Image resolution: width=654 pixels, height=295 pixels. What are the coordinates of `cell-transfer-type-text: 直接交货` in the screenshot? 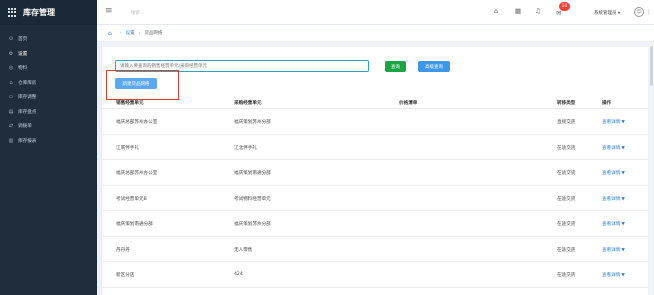 It's located at (566, 122).